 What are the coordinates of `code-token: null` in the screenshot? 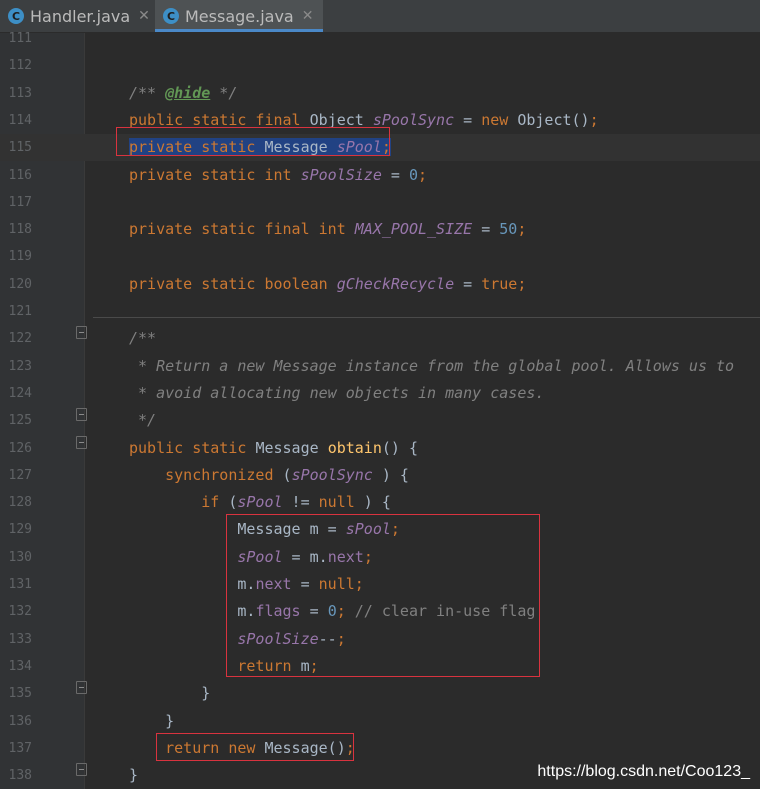 It's located at (336, 502).